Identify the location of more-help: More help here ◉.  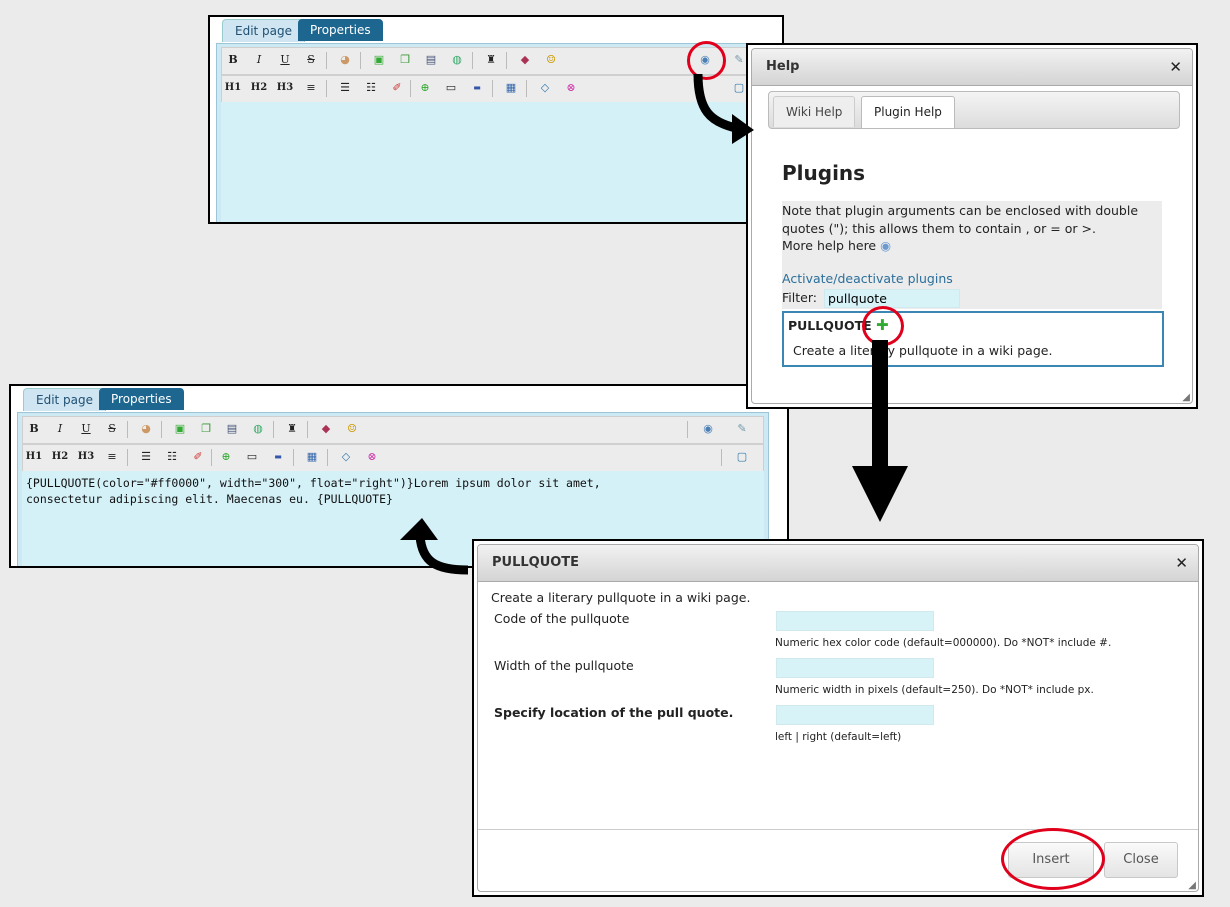
(836, 245).